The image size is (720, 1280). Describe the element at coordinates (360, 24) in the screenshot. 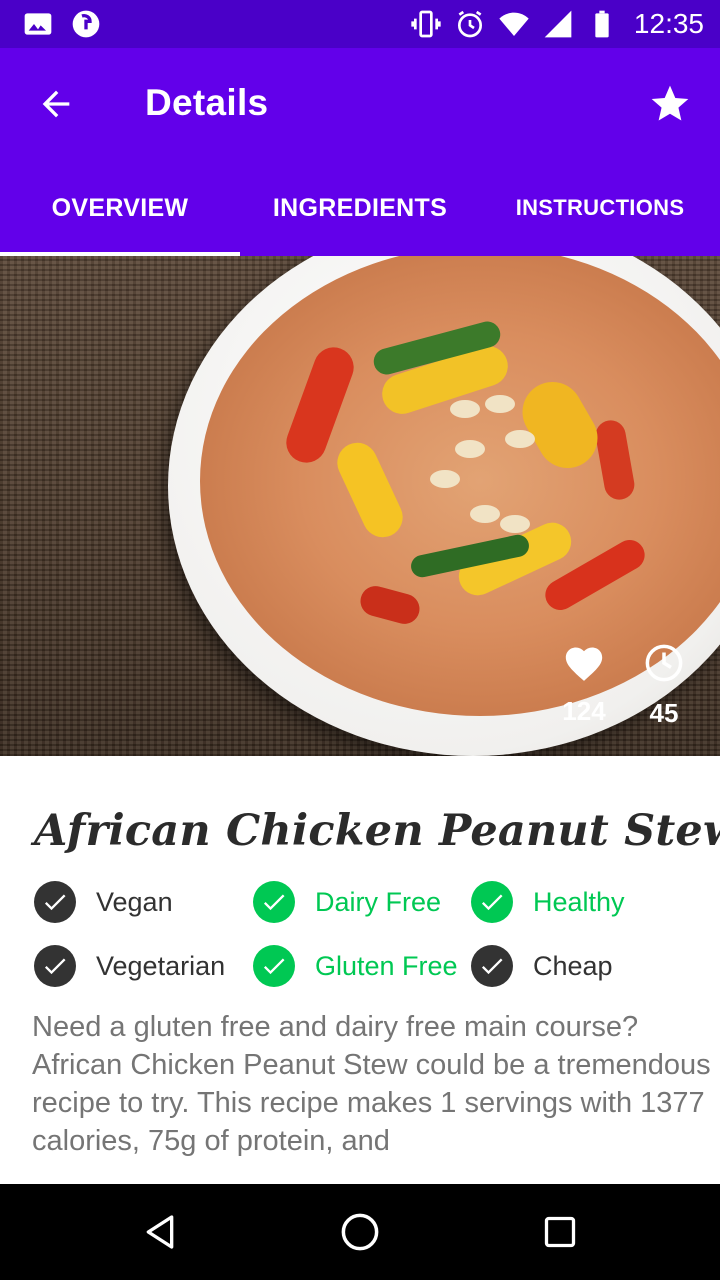

I see `status-bar: 12:35` at that location.